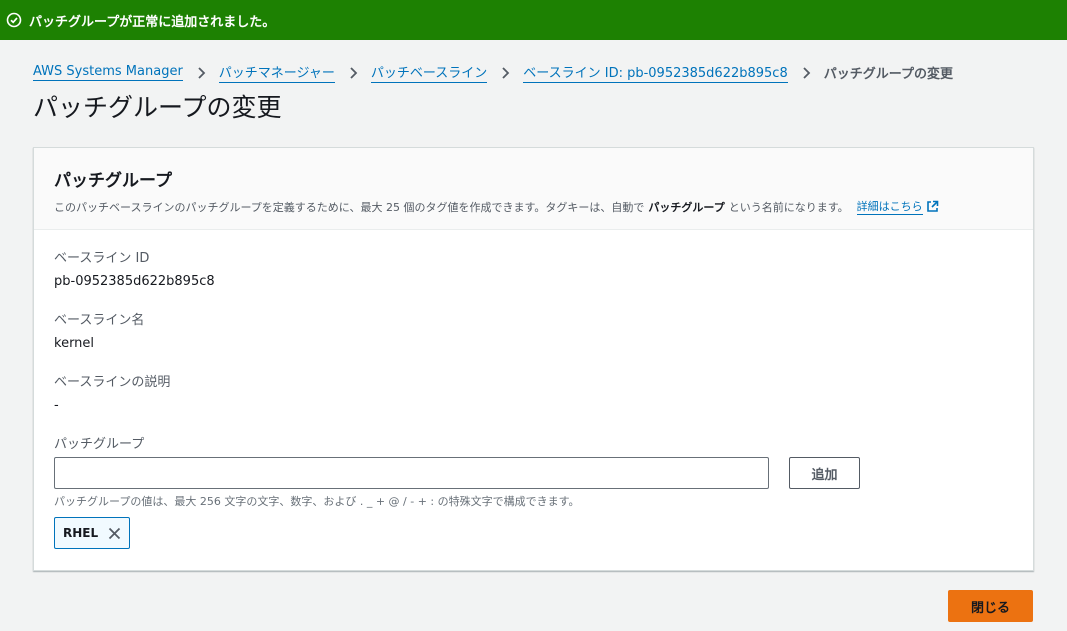 The image size is (1067, 631). I want to click on baseline-description-field: ベースラインの説明 -, so click(112, 392).